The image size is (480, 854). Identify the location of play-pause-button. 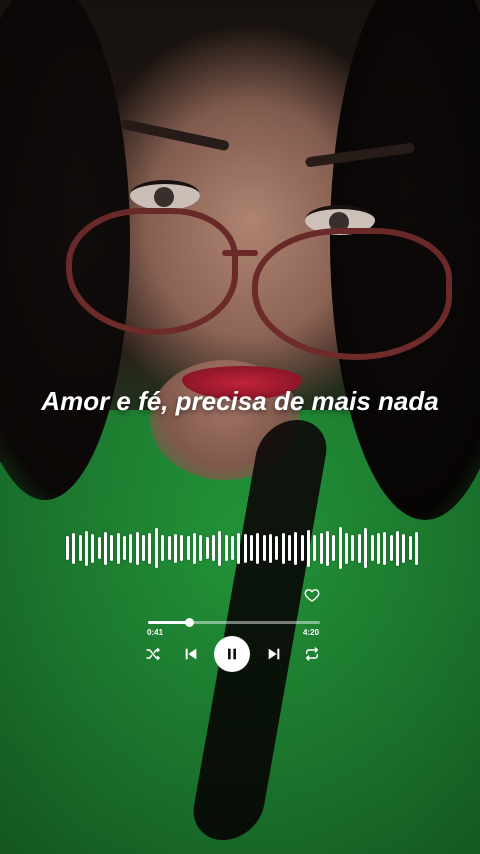
(232, 654).